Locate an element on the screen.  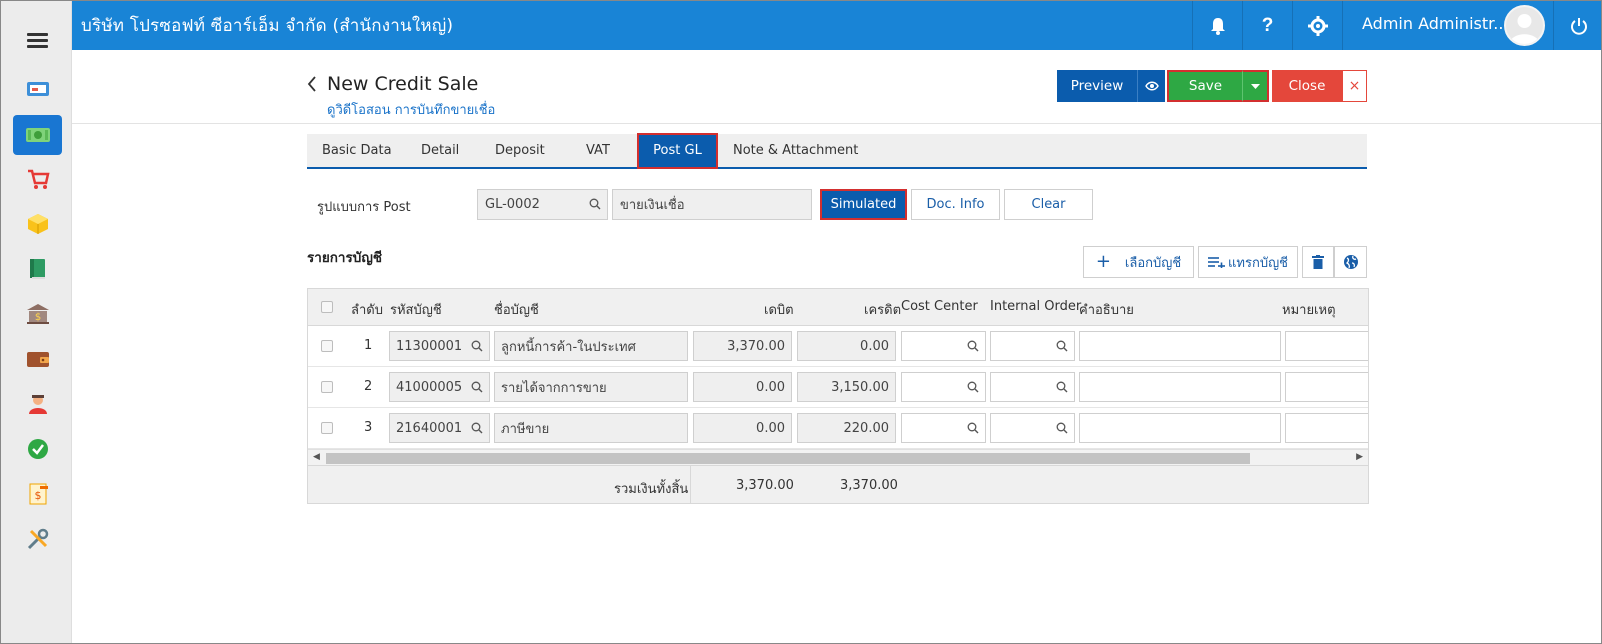
save-button: Save is located at coordinates (1204, 86).